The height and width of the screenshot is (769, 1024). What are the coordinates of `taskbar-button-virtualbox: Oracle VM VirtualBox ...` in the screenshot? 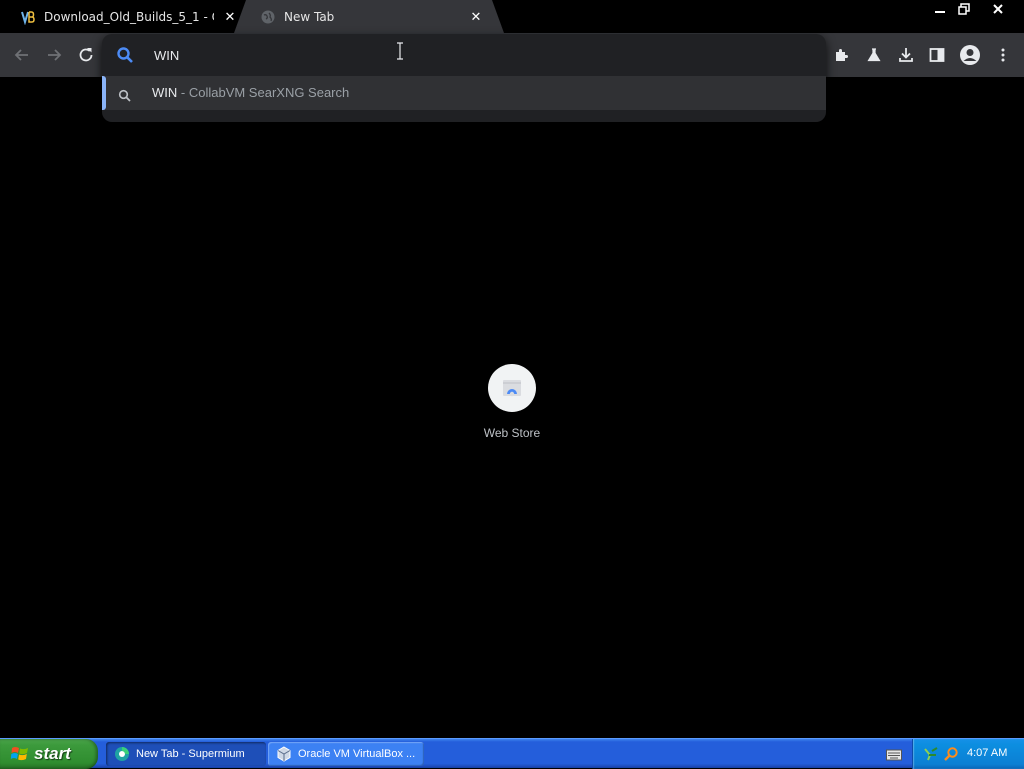 It's located at (346, 754).